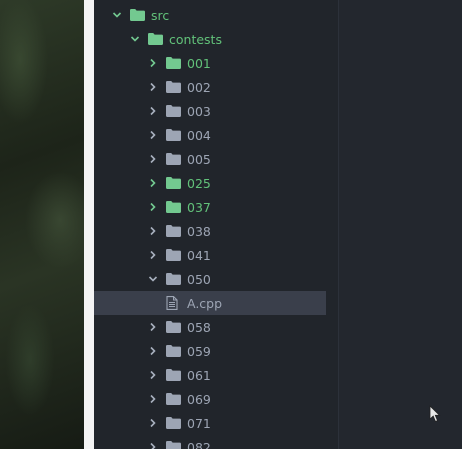 The image size is (462, 449). I want to click on folder-item: 041, so click(210, 255).